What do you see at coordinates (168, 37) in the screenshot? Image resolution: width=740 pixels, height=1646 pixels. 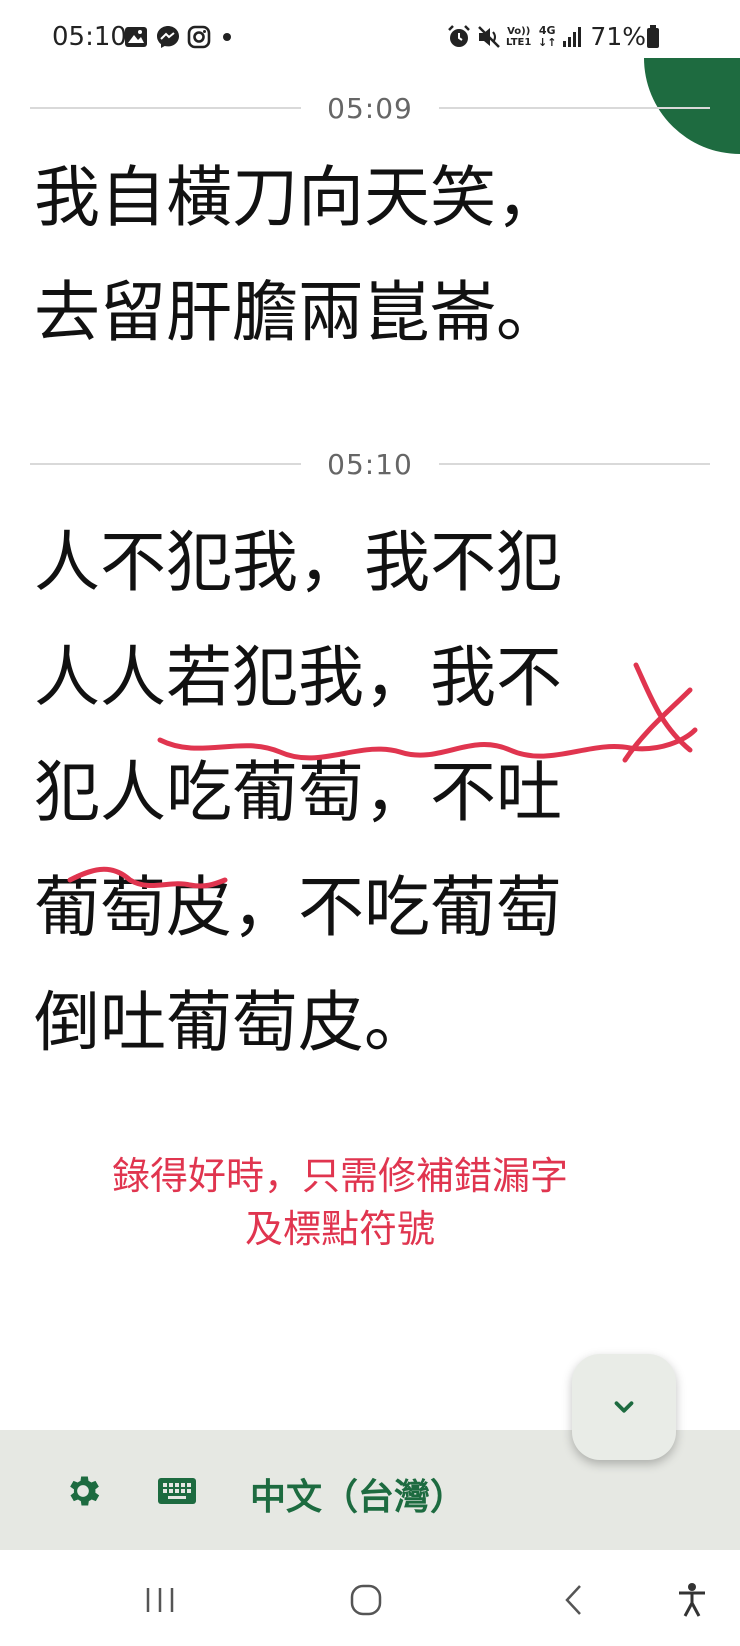 I see `messenger-icon` at bounding box center [168, 37].